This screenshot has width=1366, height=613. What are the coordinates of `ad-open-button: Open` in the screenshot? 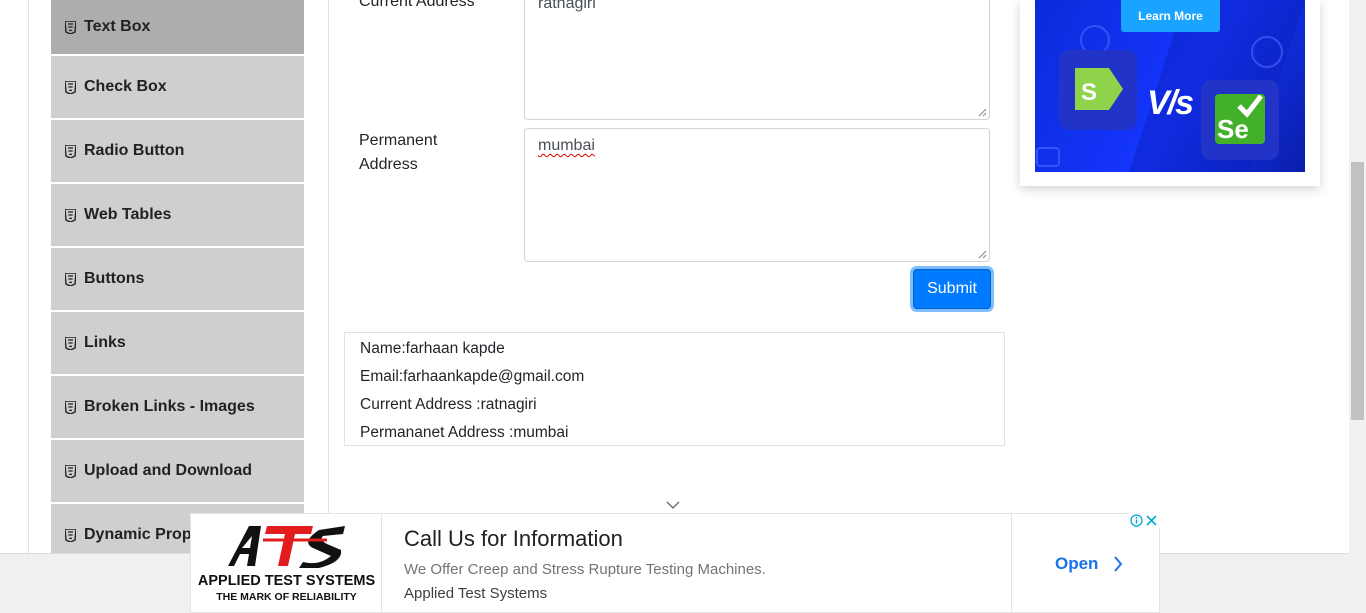 It's located at (1076, 564).